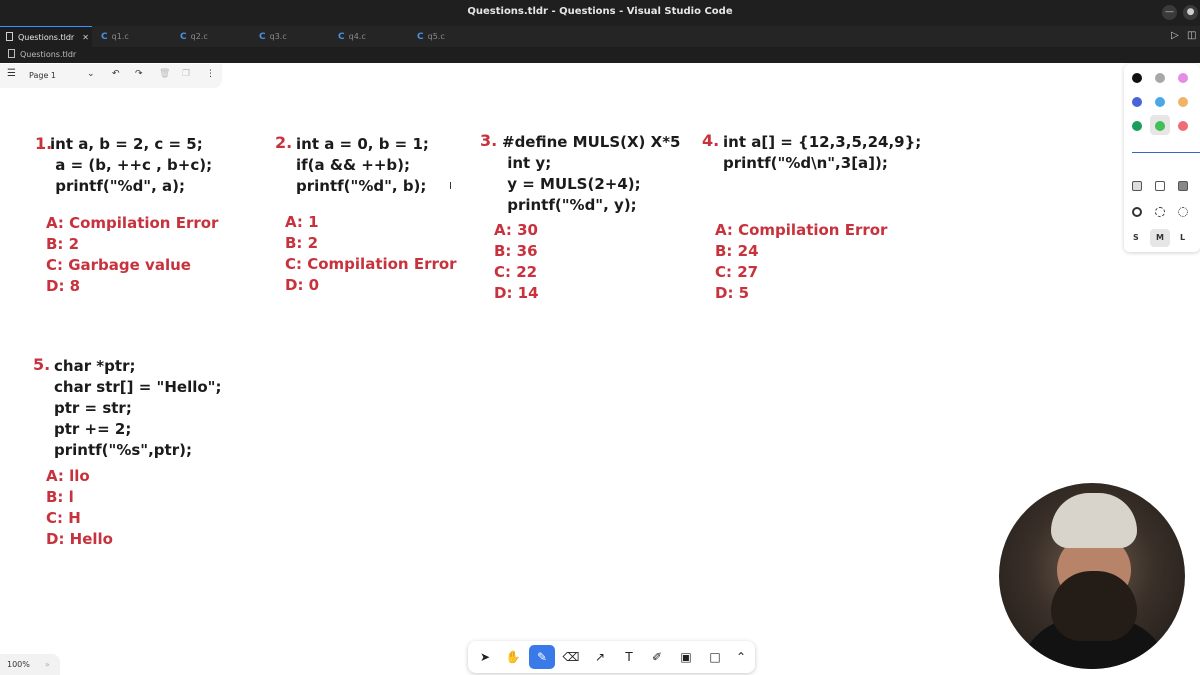 The height and width of the screenshot is (675, 1200). What do you see at coordinates (357, 36) in the screenshot?
I see `tab-label: q4.c` at bounding box center [357, 36].